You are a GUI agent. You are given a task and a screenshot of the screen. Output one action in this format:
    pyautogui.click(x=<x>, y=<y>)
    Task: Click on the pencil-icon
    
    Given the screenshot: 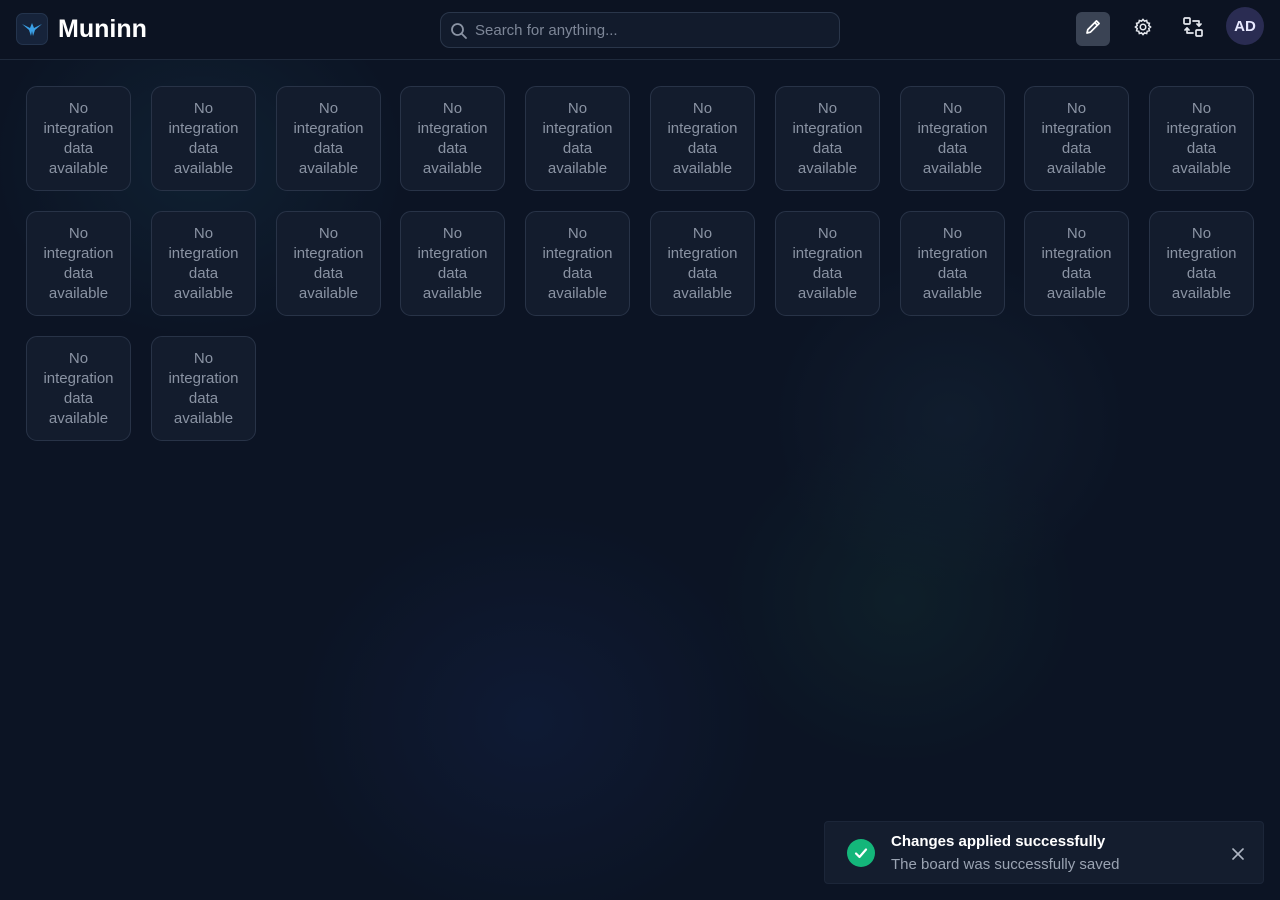 What is the action you would take?
    pyautogui.click(x=1093, y=29)
    